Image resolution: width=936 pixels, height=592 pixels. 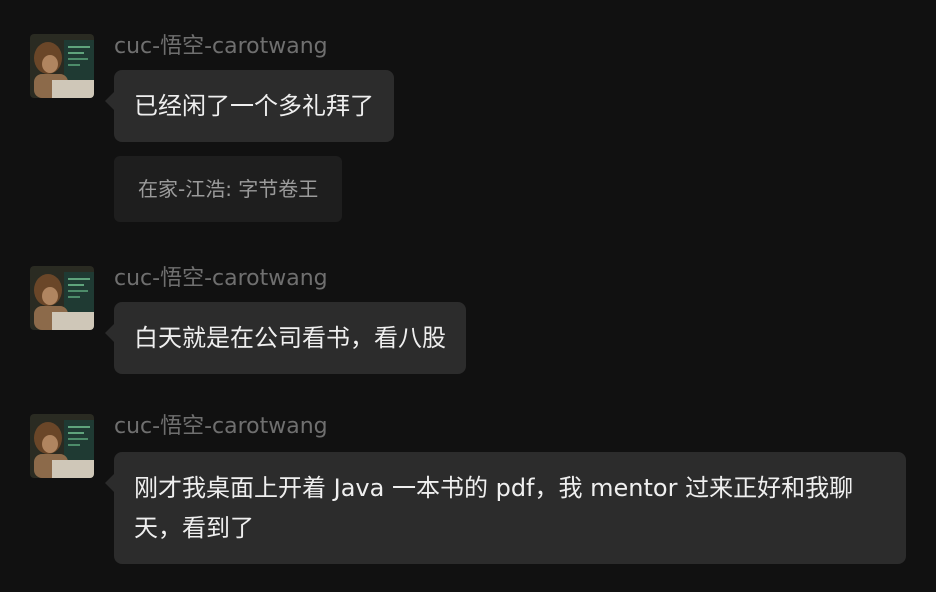 I want to click on message-bubble: 已经闲了一个多礼拜了, so click(x=249, y=106).